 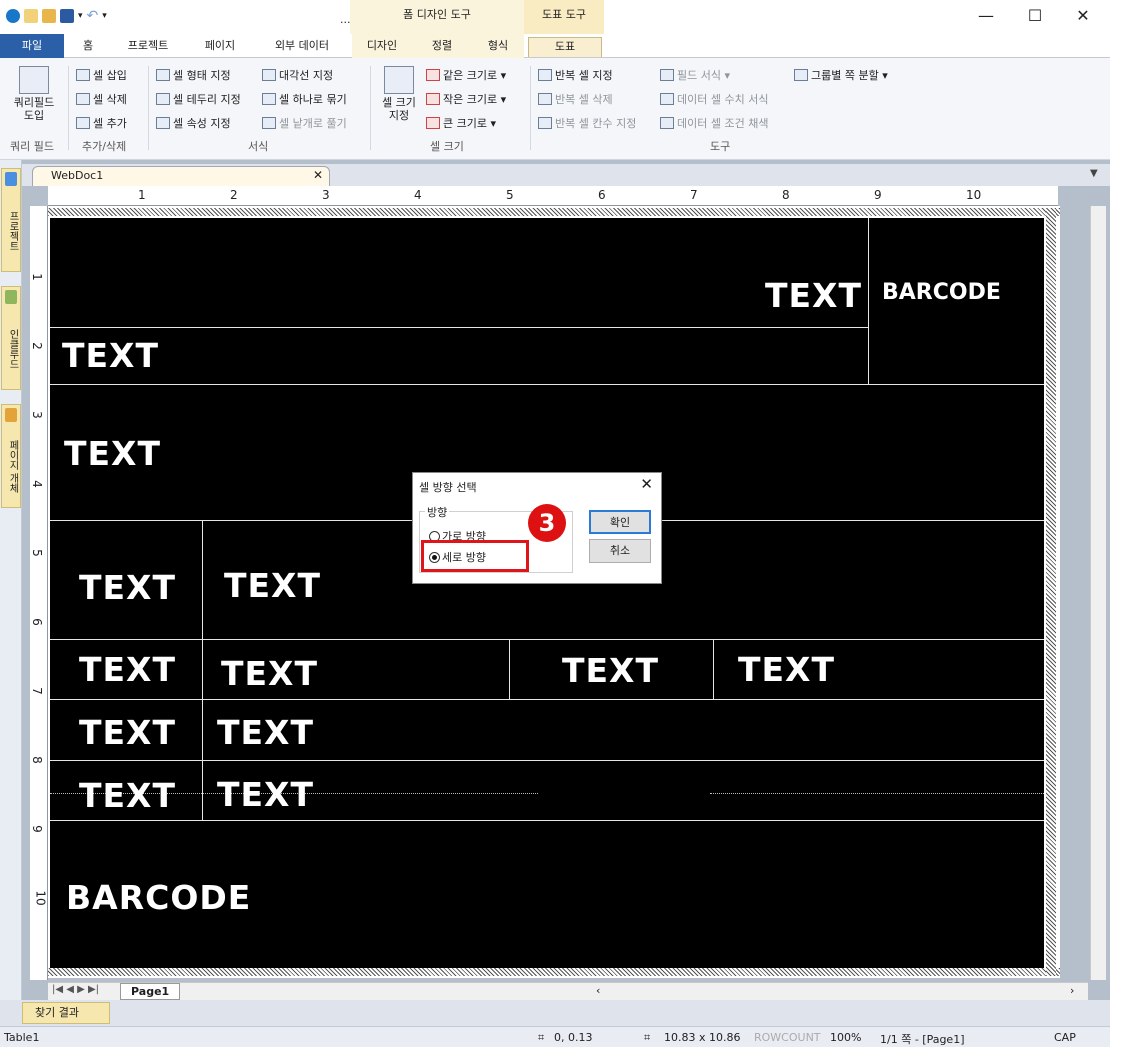 I want to click on repeat-count-label: 반복 셀 칸수 지정, so click(x=596, y=123).